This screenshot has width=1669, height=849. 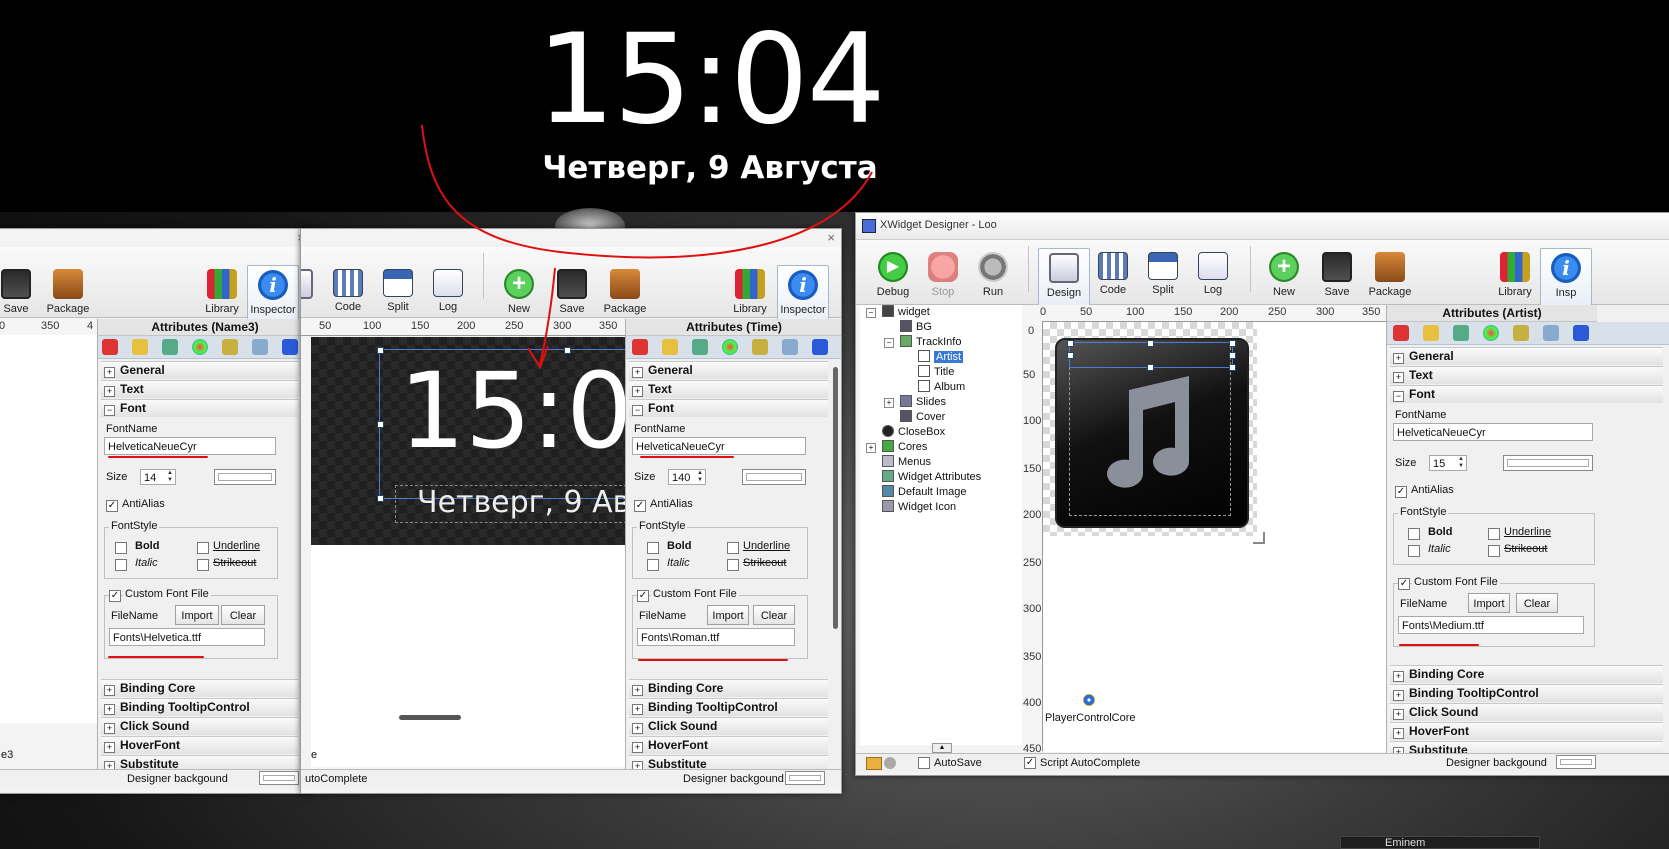 I want to click on horizontal-scrollbar, so click(x=430, y=717).